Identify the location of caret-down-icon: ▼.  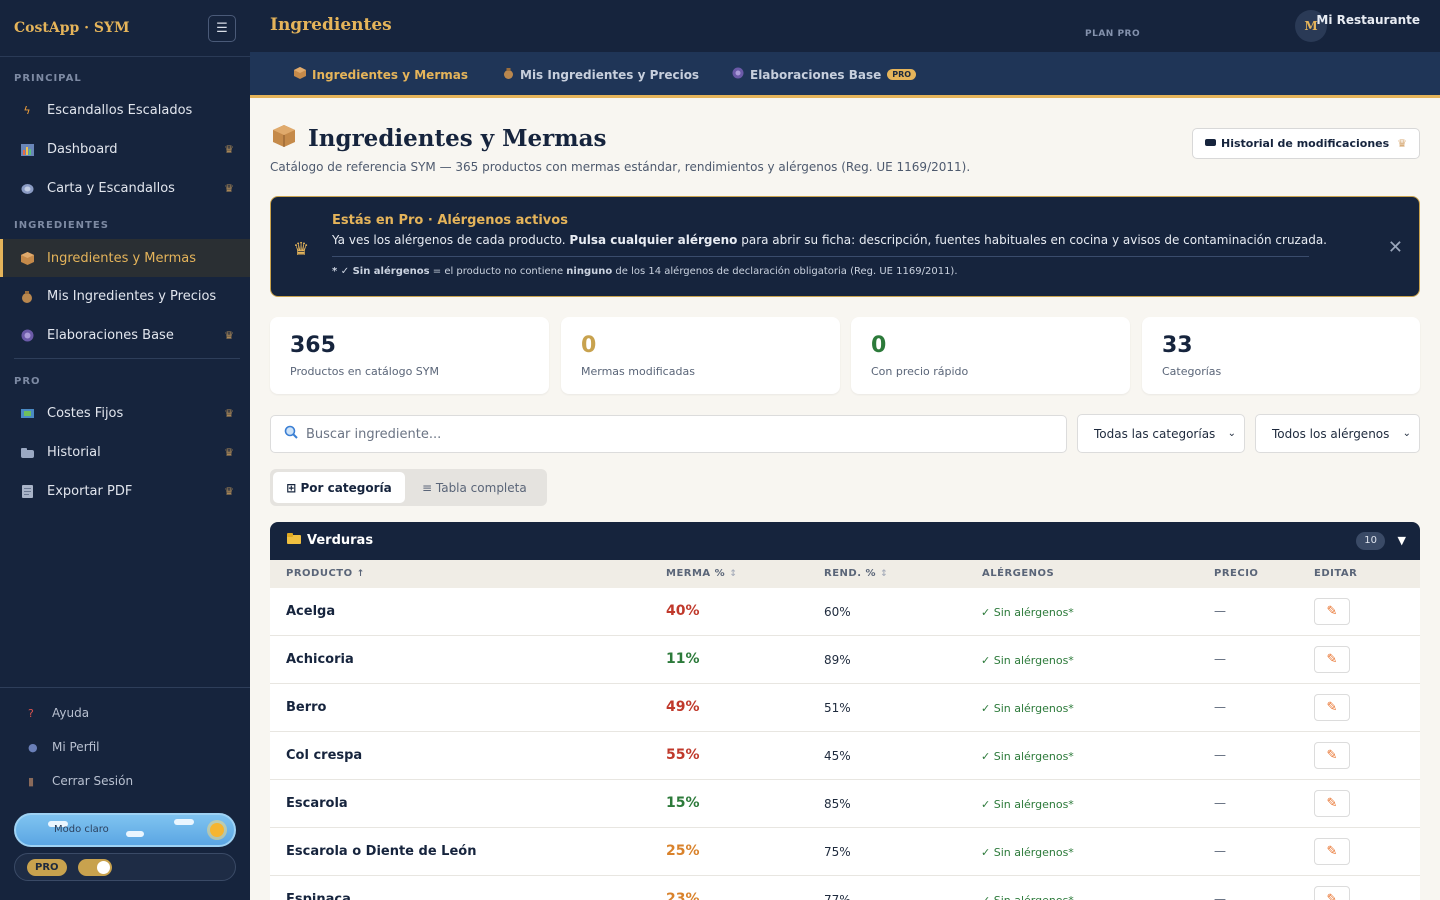
(1402, 540).